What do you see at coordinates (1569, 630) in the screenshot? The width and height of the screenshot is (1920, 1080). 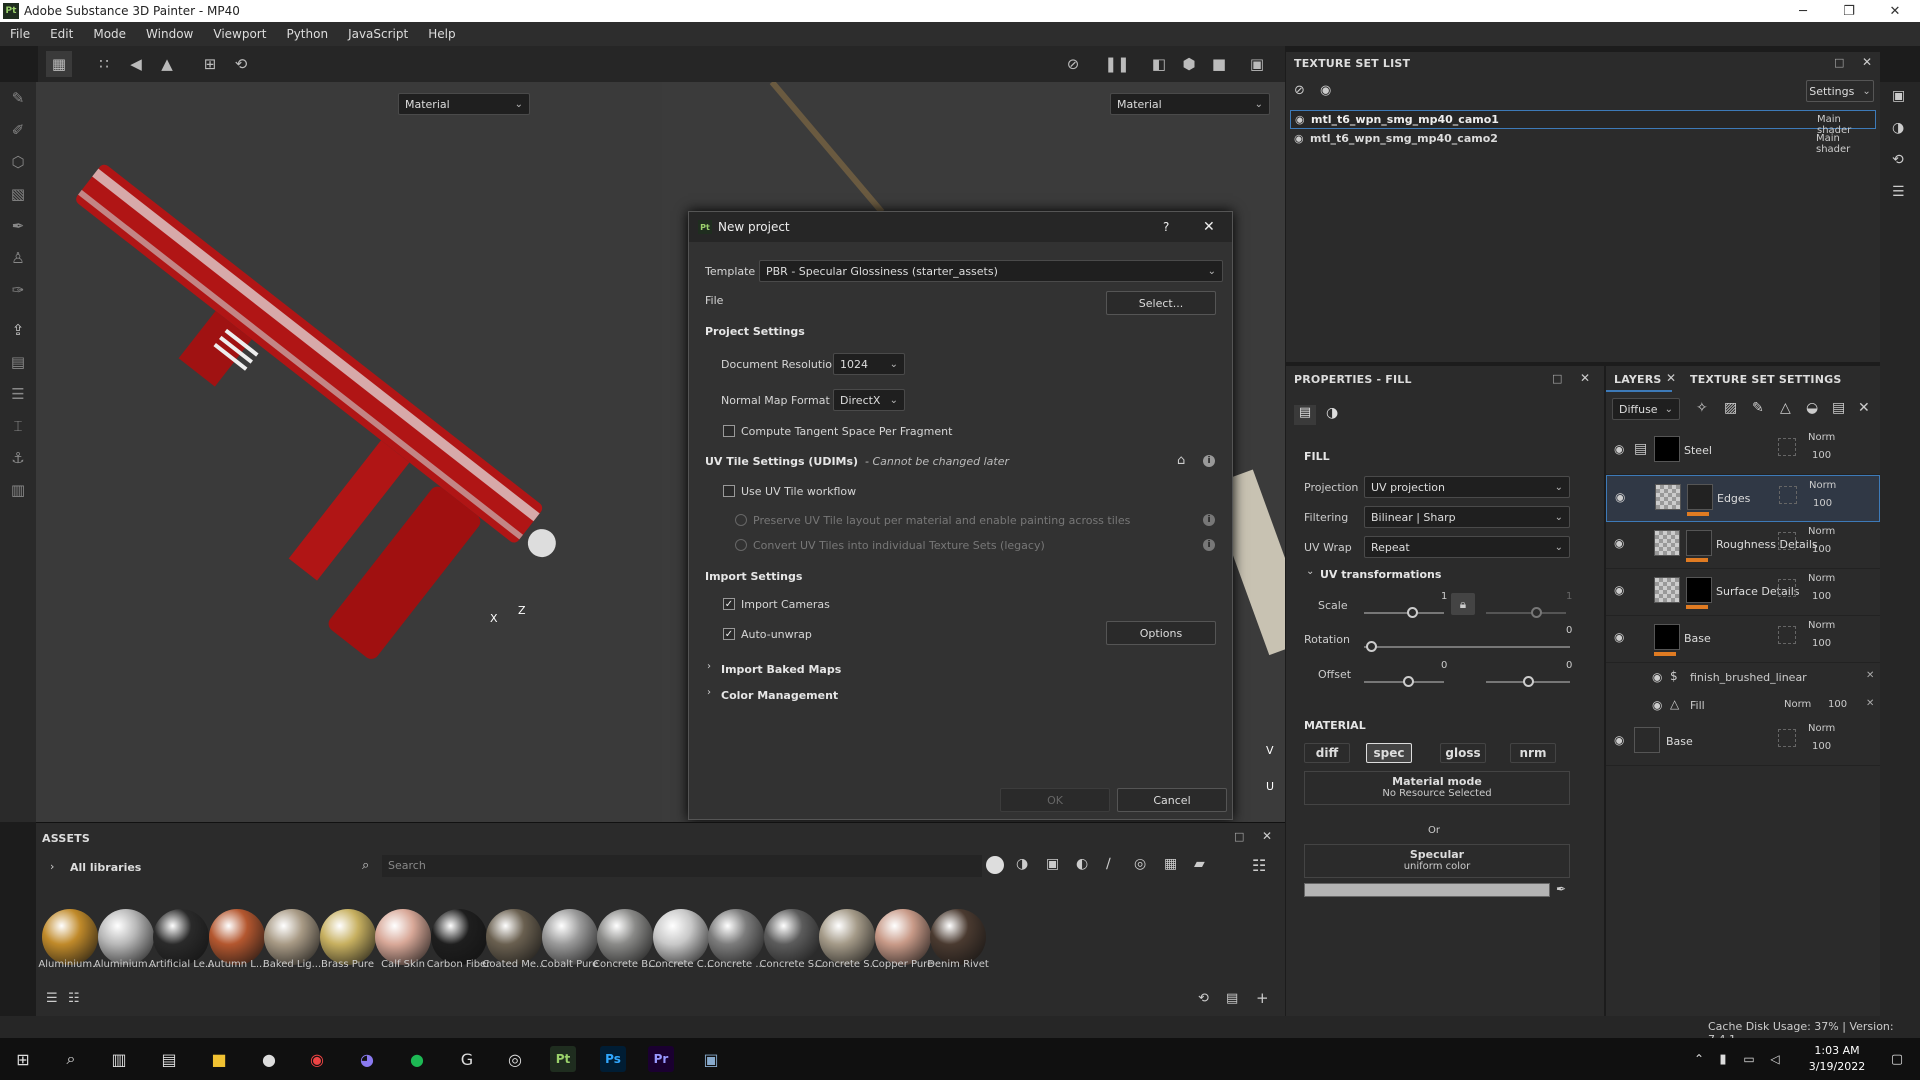 I see `rotation-value: 0` at bounding box center [1569, 630].